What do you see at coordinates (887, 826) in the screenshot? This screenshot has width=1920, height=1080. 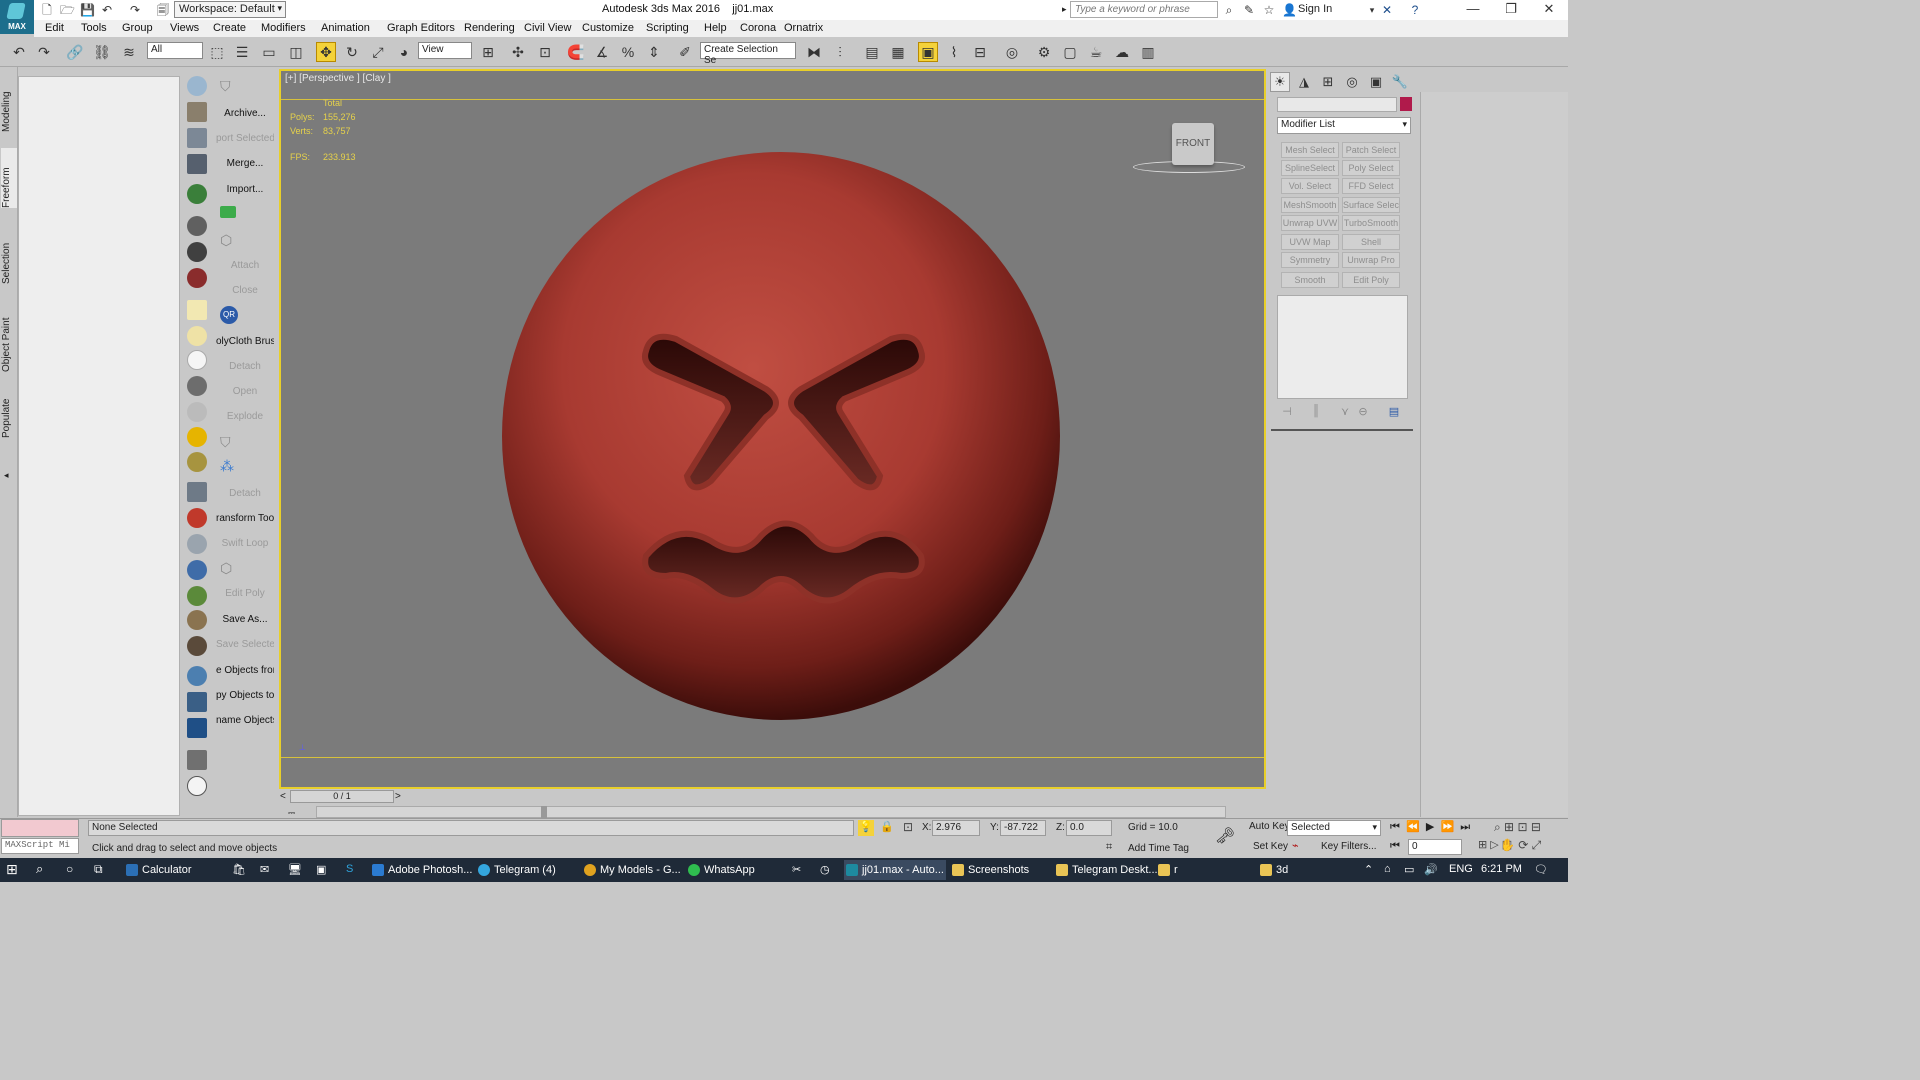 I see `lock-selection-icon: 🔒` at bounding box center [887, 826].